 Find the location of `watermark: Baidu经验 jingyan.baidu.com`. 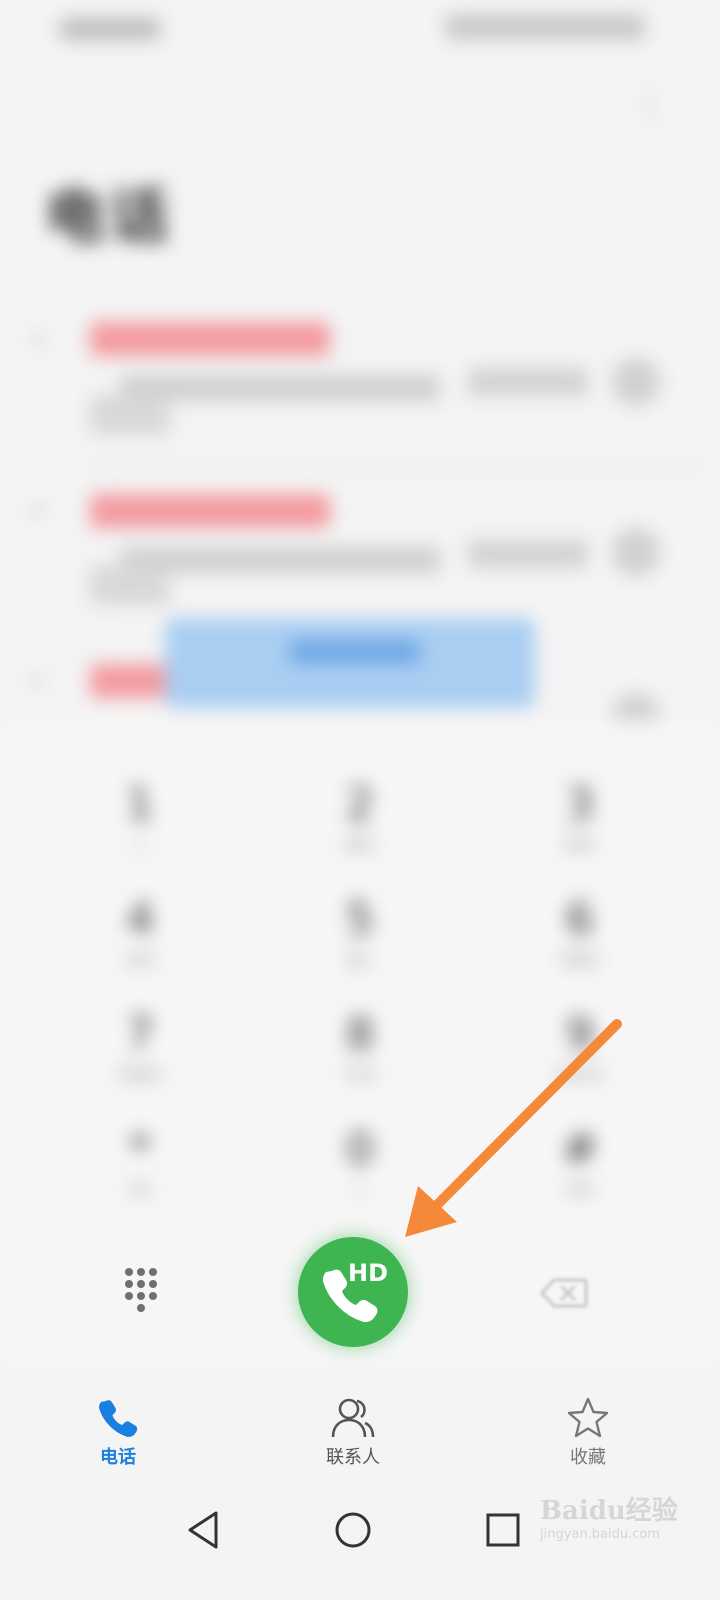

watermark: Baidu经验 jingyan.baidu.com is located at coordinates (630, 1530).